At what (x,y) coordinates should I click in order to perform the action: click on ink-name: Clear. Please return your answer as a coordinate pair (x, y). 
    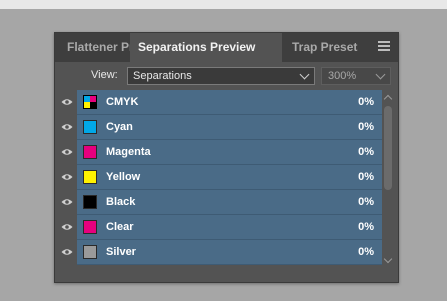
    Looking at the image, I should click on (120, 227).